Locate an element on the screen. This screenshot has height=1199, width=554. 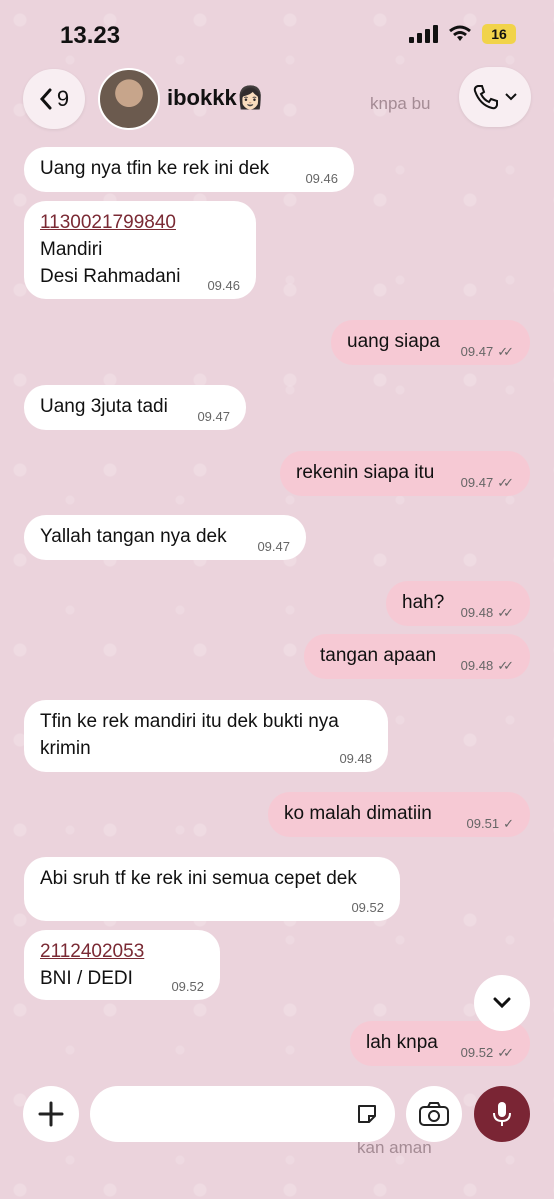
message-bubble: tangan apaan 09.48 ✓✓ is located at coordinates (417, 656).